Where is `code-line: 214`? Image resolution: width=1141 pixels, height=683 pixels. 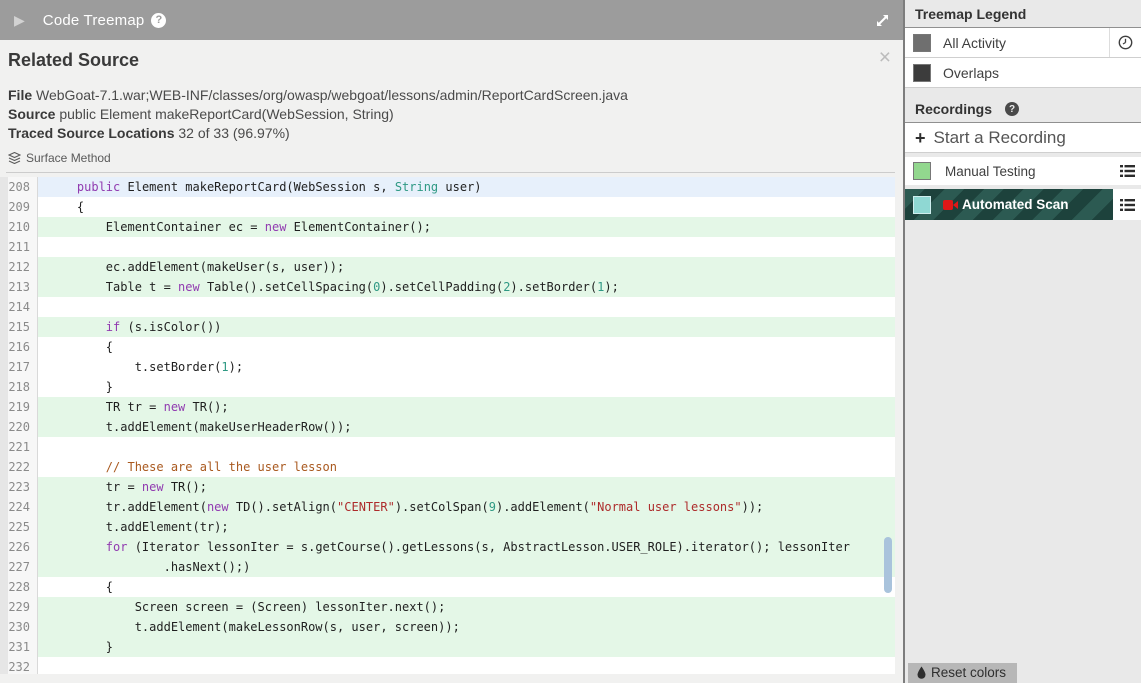 code-line: 214 is located at coordinates (447, 307).